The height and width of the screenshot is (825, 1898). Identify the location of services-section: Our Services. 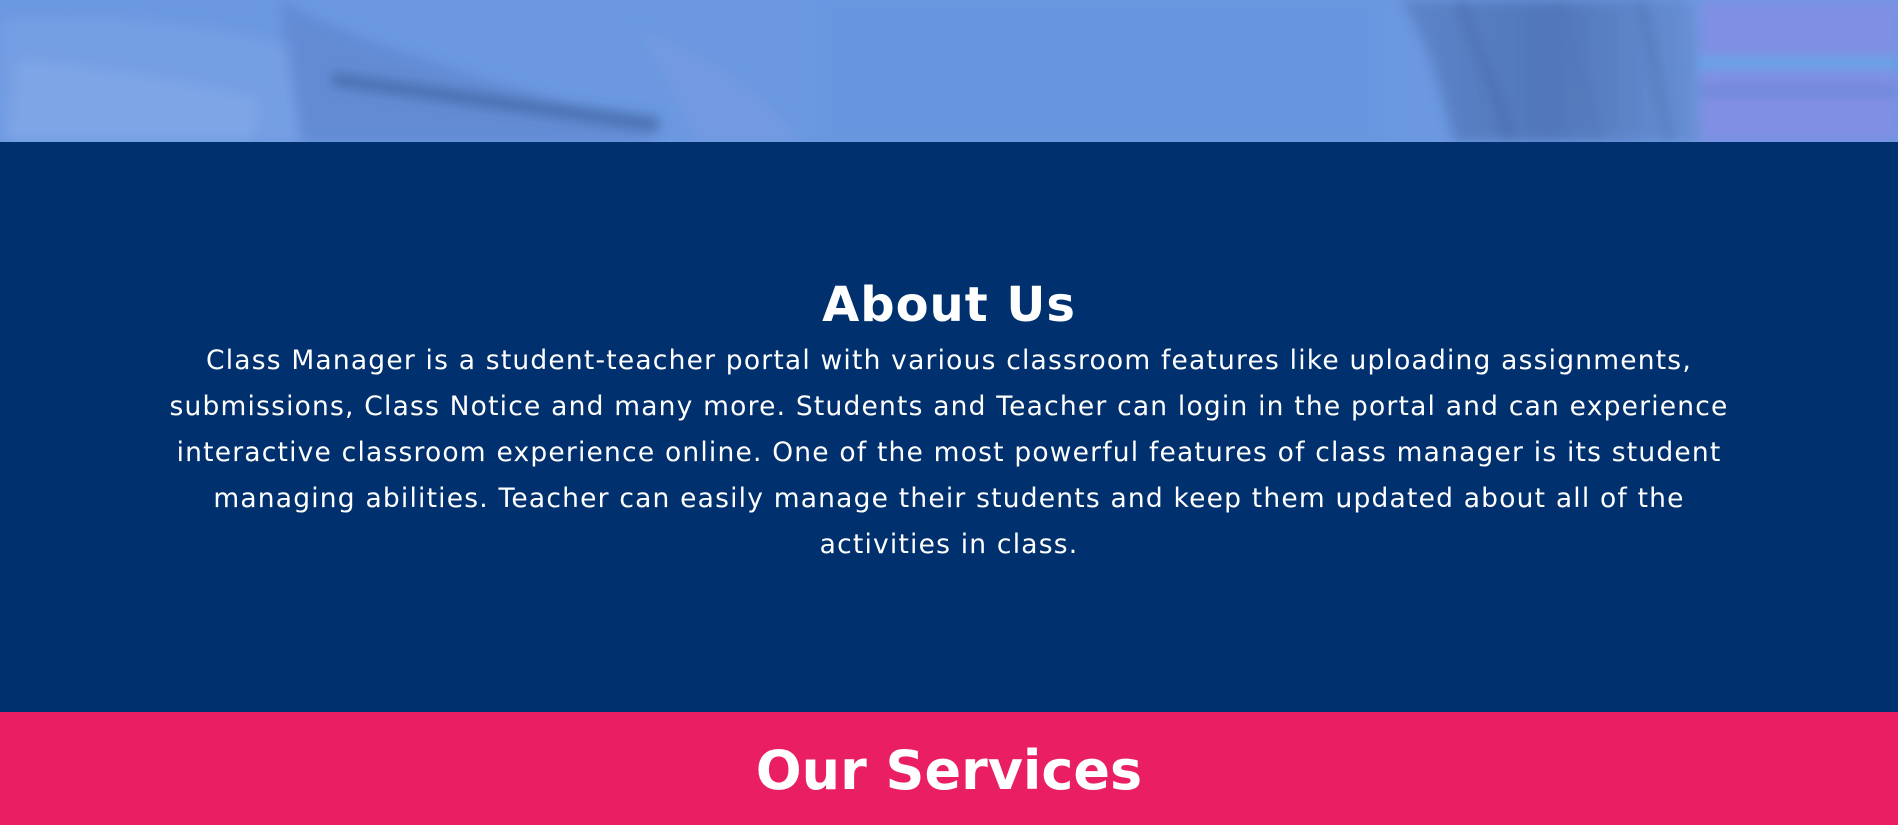
(949, 768).